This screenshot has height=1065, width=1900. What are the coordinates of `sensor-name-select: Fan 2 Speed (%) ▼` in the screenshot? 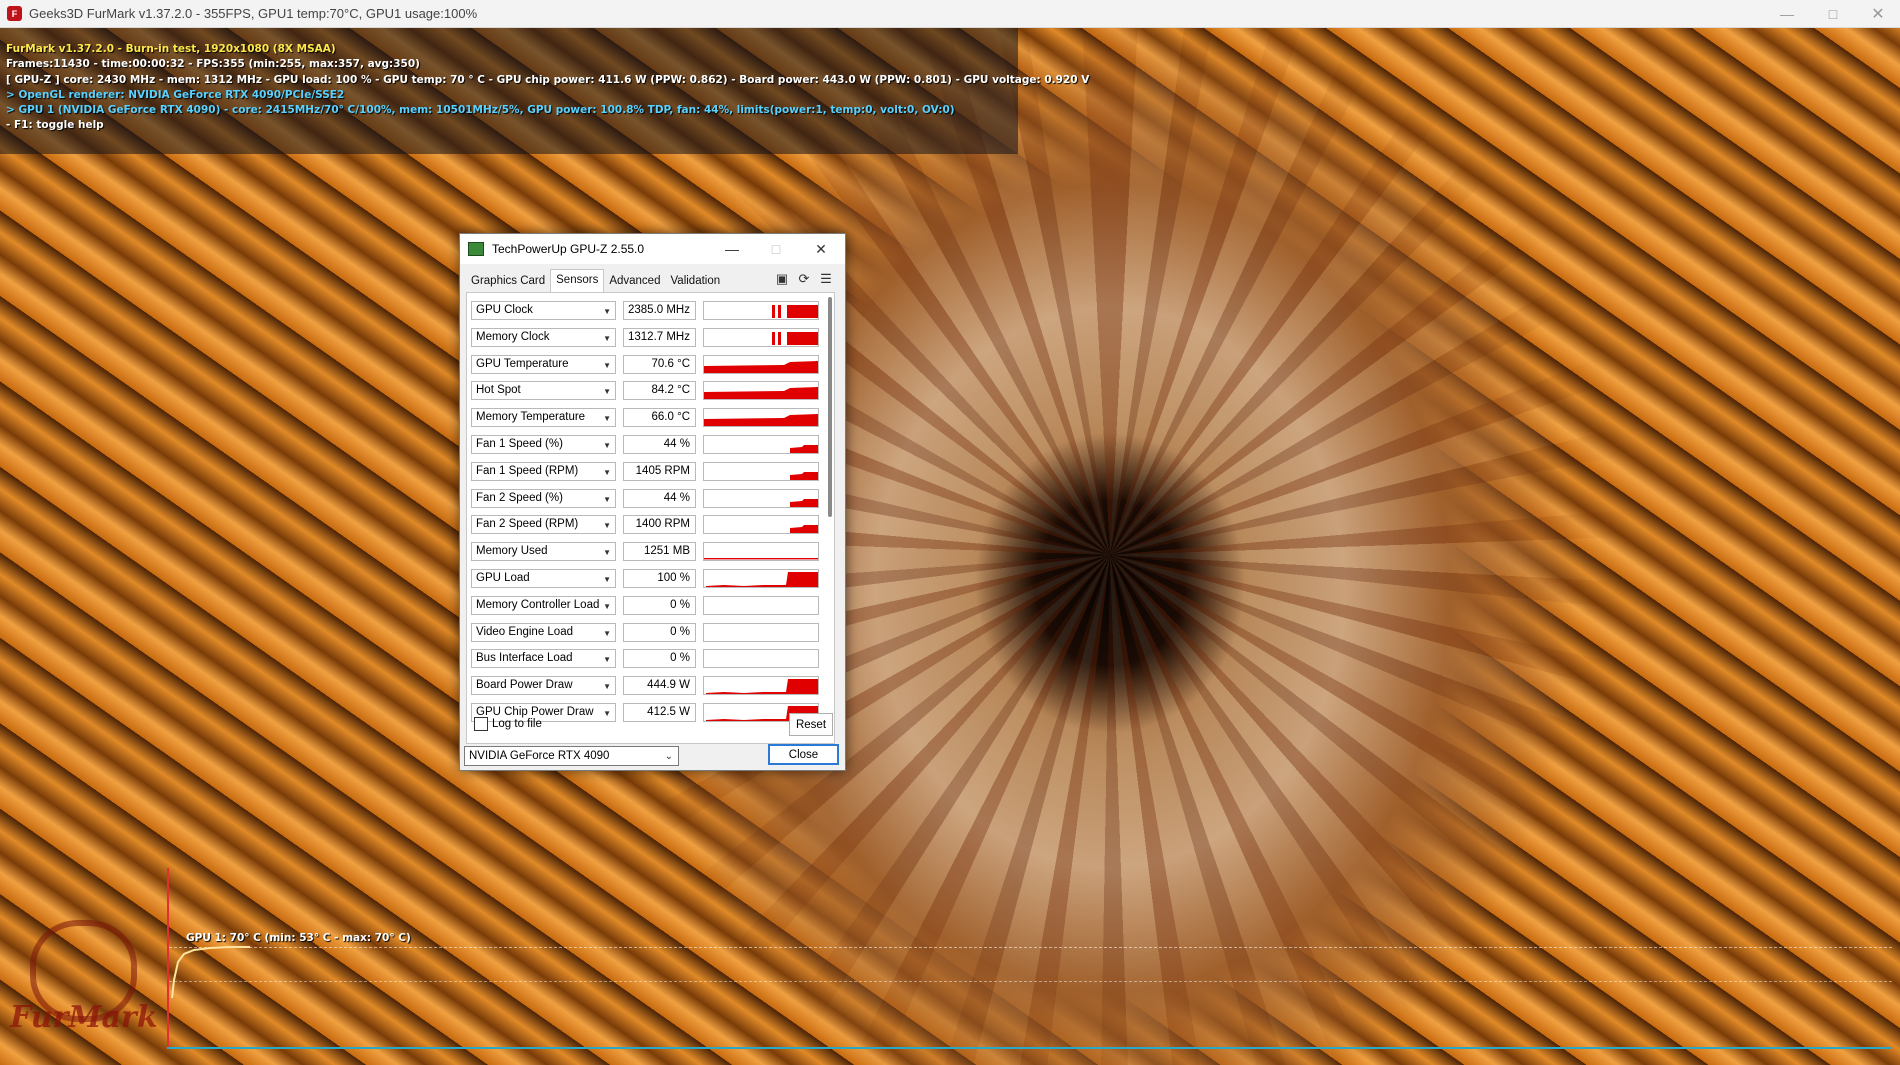 It's located at (543, 498).